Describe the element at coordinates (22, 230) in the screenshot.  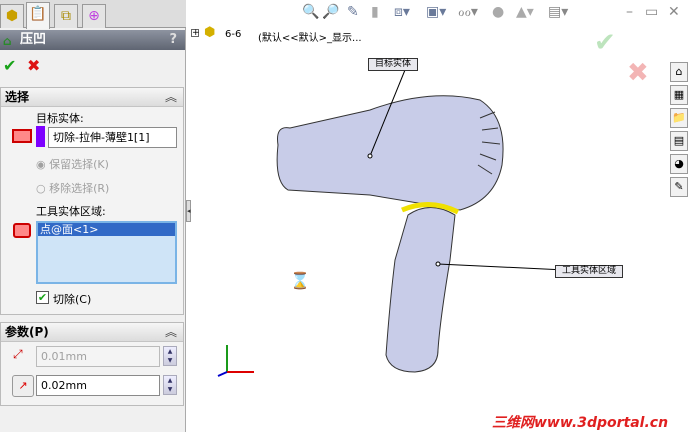
I see `tool-body-icon` at that location.